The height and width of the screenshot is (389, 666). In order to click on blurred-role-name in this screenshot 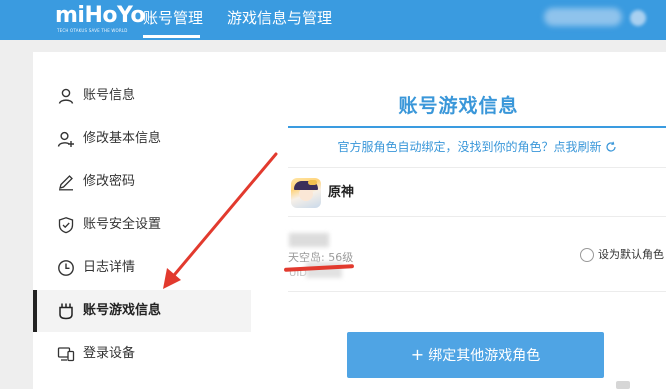, I will do `click(309, 240)`.